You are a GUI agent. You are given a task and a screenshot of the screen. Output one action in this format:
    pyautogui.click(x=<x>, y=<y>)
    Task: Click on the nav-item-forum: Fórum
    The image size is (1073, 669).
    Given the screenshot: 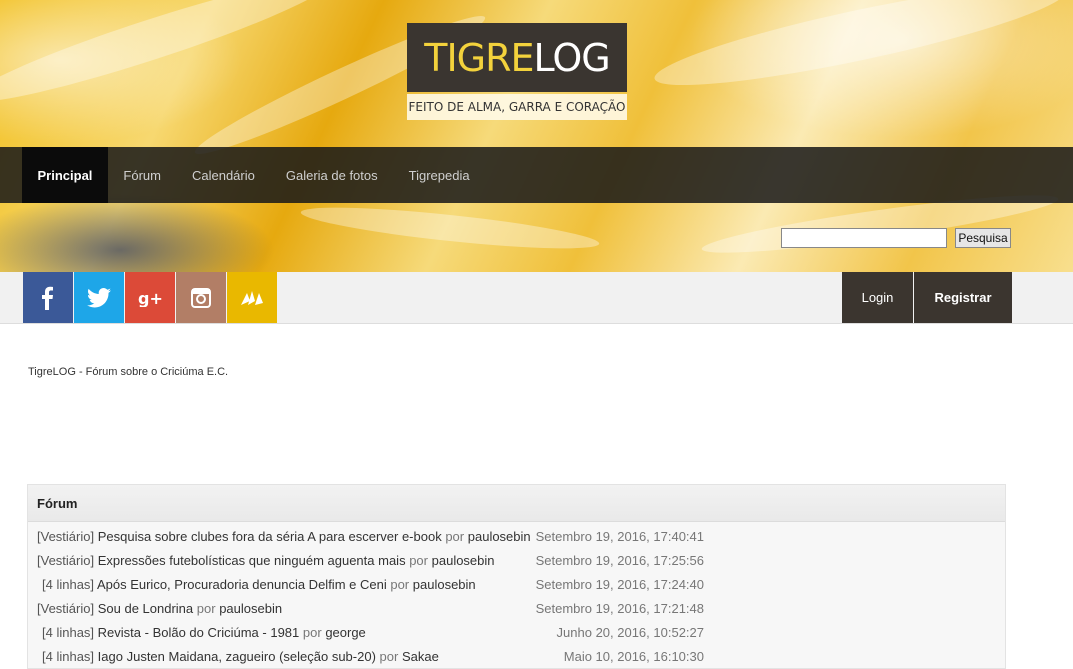 What is the action you would take?
    pyautogui.click(x=142, y=175)
    